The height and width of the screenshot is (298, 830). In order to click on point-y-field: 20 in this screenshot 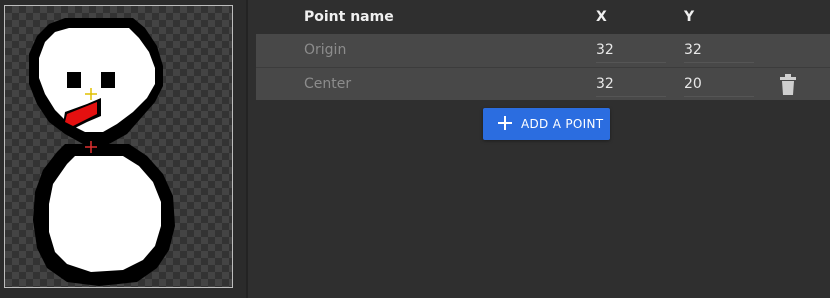, I will do `click(693, 84)`.